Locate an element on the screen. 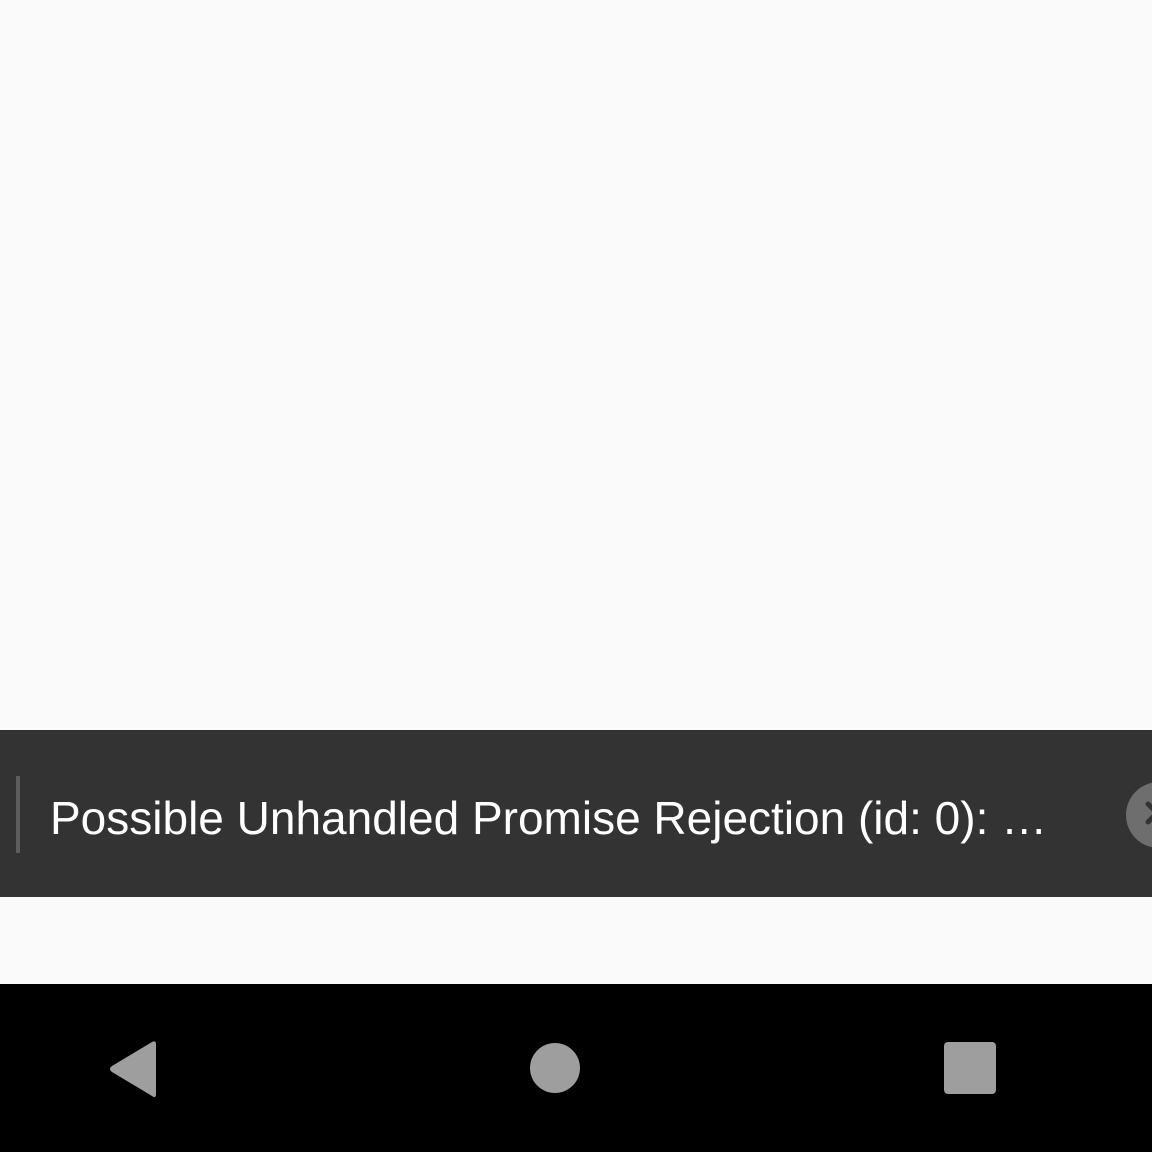 Image resolution: width=1152 pixels, height=1152 pixels. nav-back-button is located at coordinates (136, 1070).